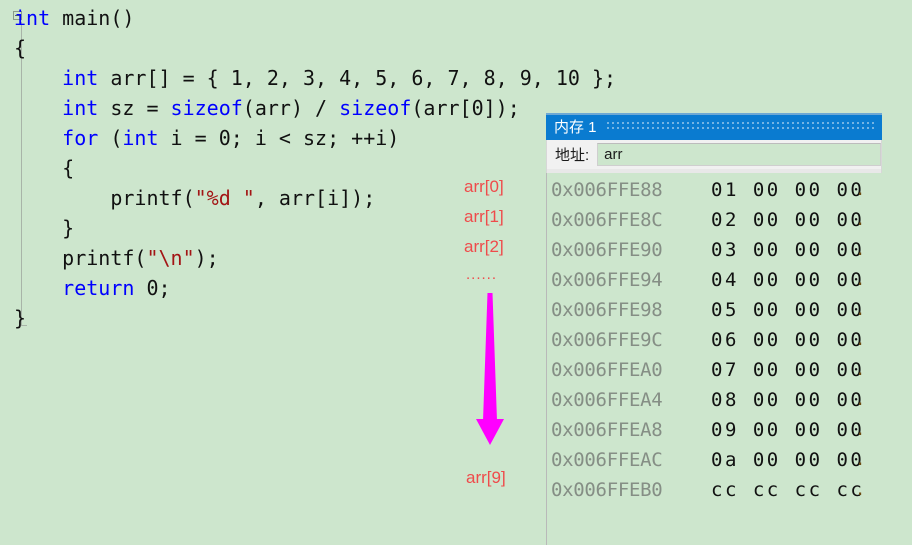 This screenshot has height=545, width=912. Describe the element at coordinates (92, 18) in the screenshot. I see `code-token: main()` at that location.